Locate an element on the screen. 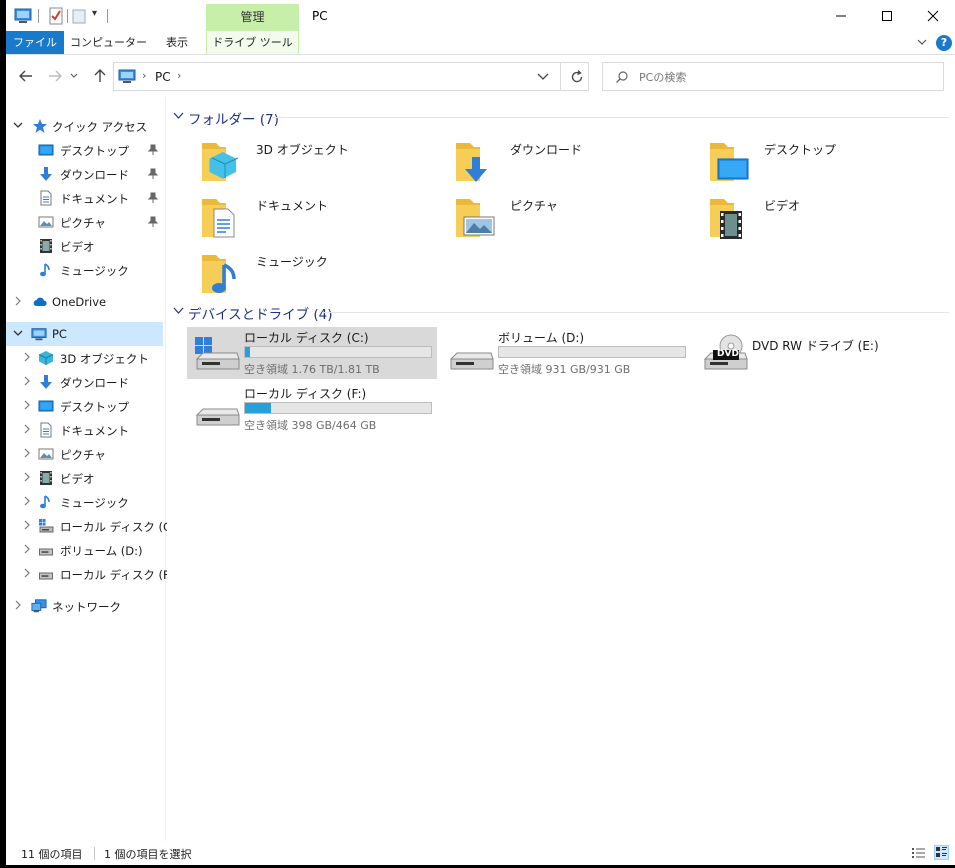 Image resolution: width=955 pixels, height=868 pixels. drive-tile-d: ボリューム (D:) 空き領域 931 GB/931 GB is located at coordinates (566, 353).